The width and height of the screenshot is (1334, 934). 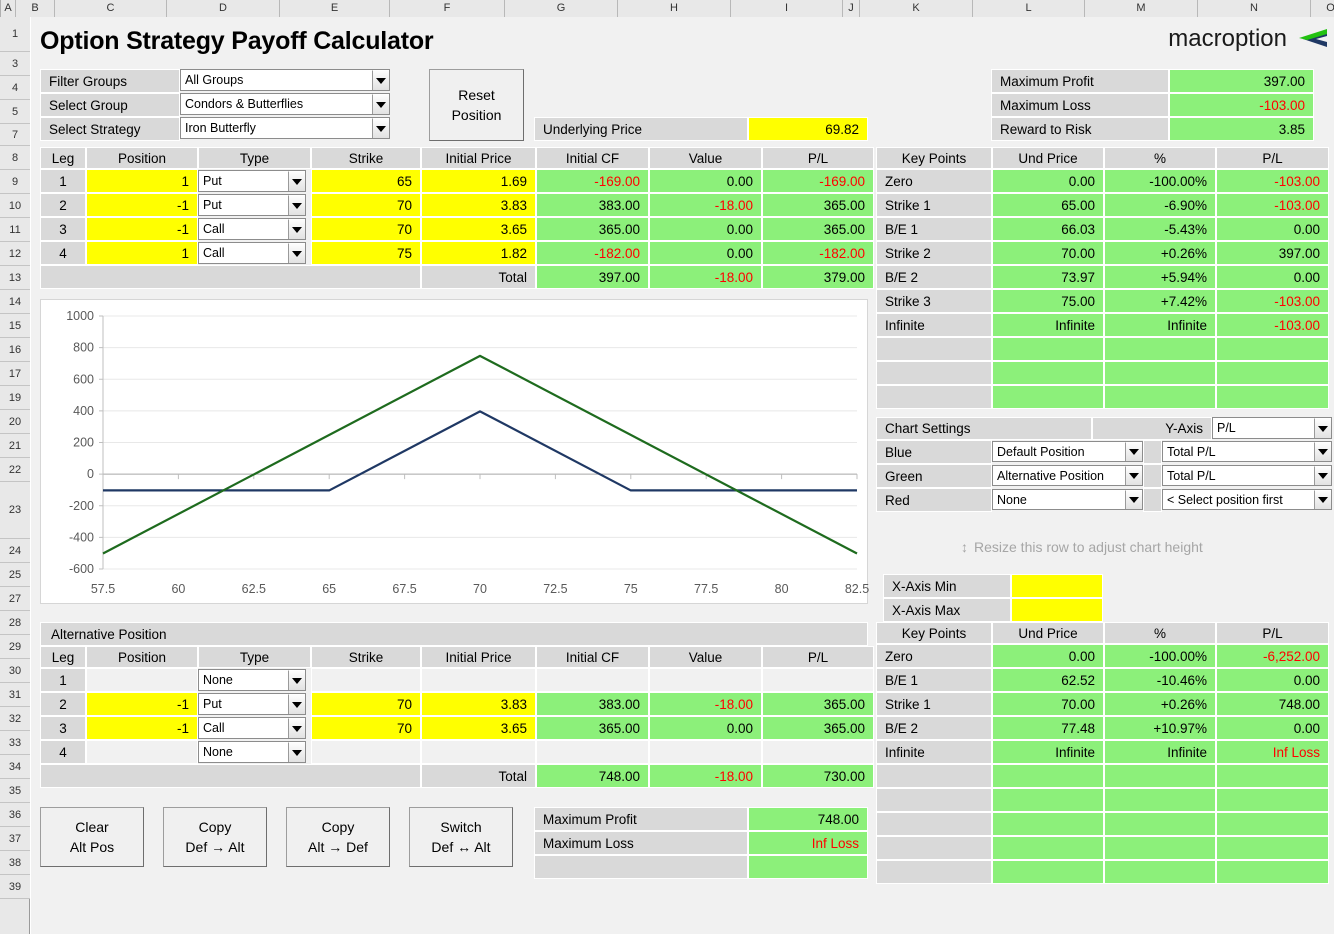 What do you see at coordinates (1067, 475) in the screenshot?
I see `chart-settings-position-dropdown-1: Alternative Position` at bounding box center [1067, 475].